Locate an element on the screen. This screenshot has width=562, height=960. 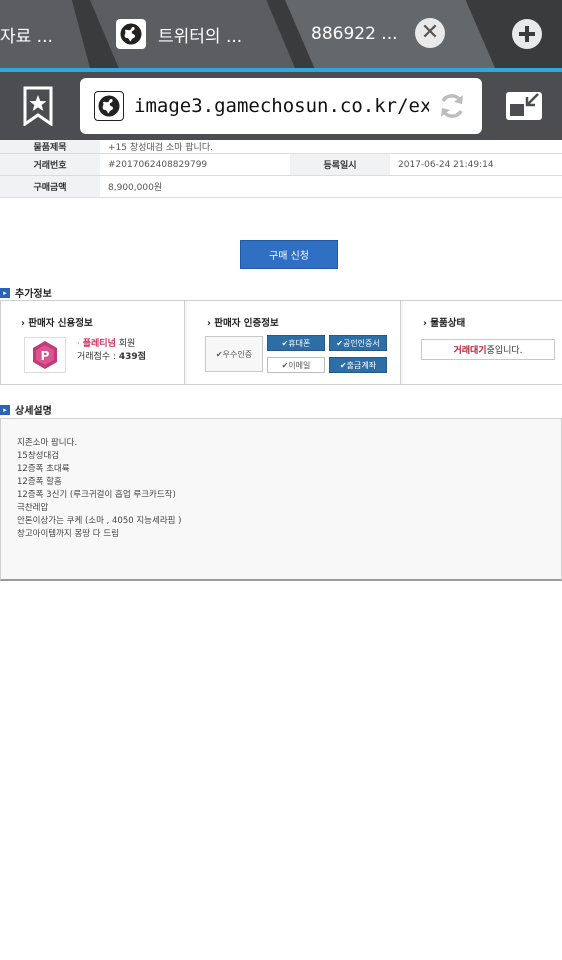
description-heading-text: 상세설명 is located at coordinates (33, 411).